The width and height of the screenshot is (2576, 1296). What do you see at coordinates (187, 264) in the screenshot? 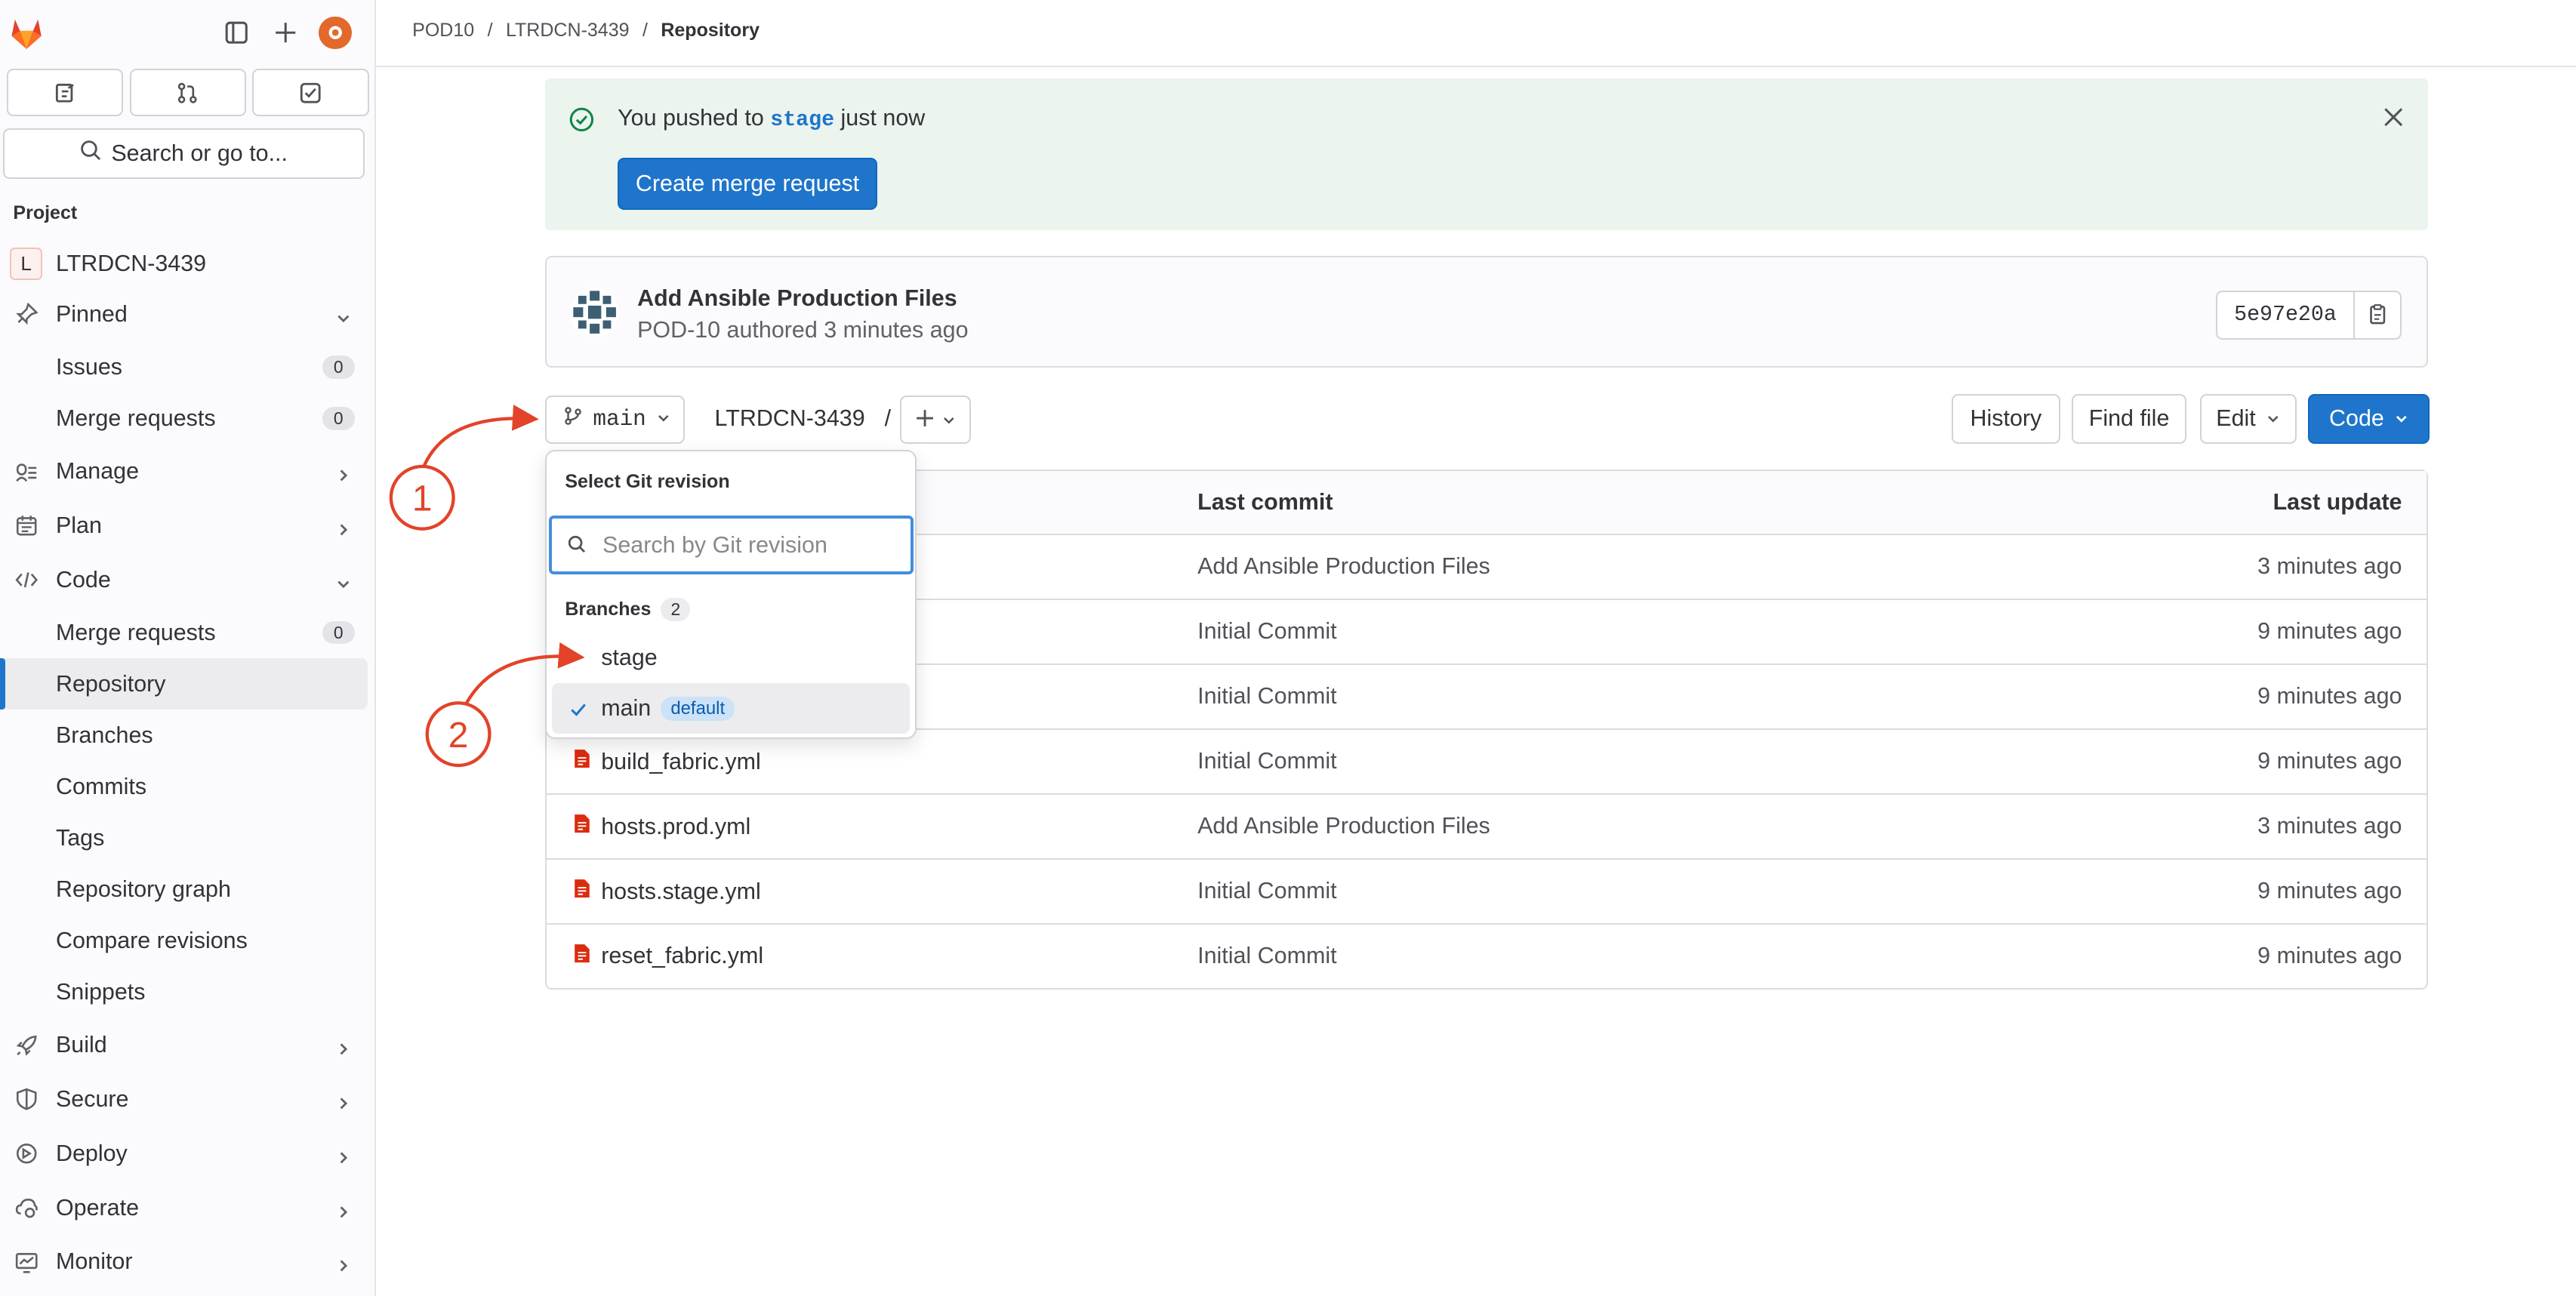
I see `sidebar-item-project: L LTRDCN-3439` at bounding box center [187, 264].